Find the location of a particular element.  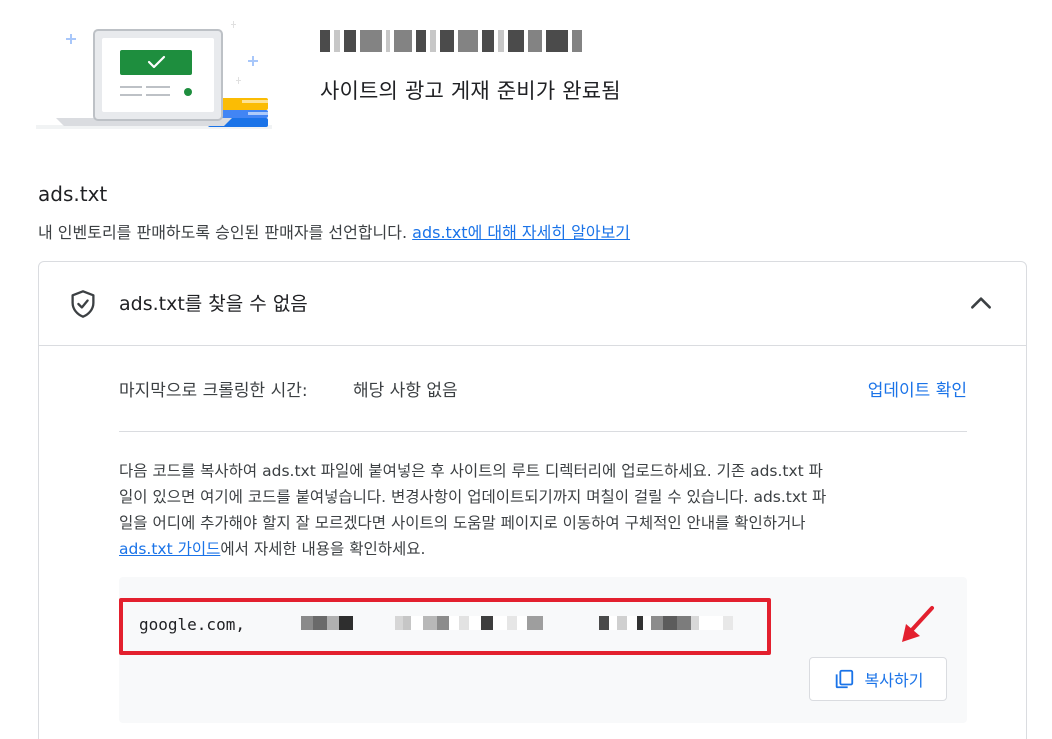

site-status-text: 사이트의 광고 게재 준비가 완료됨 is located at coordinates (470, 91).